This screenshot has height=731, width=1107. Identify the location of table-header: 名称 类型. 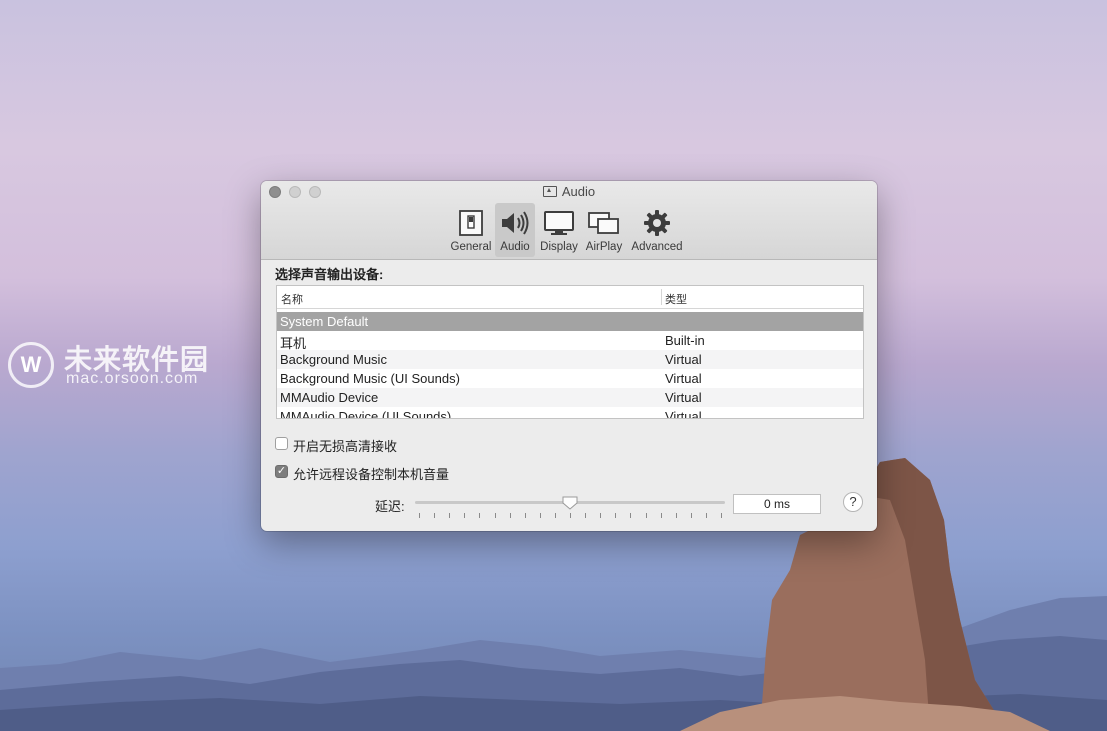
(570, 297).